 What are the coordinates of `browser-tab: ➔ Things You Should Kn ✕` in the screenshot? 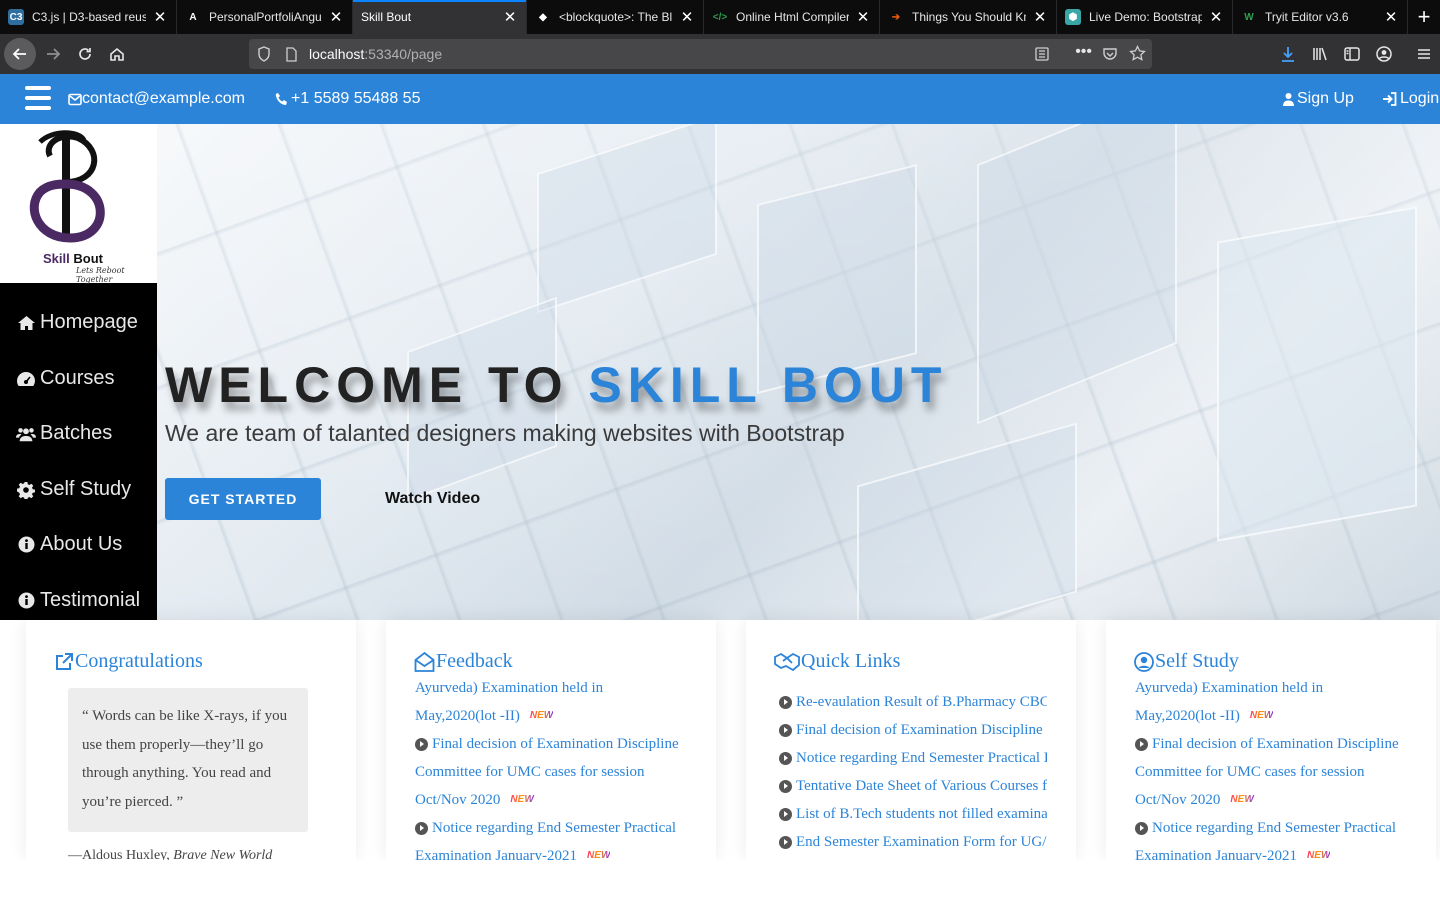 It's located at (968, 17).